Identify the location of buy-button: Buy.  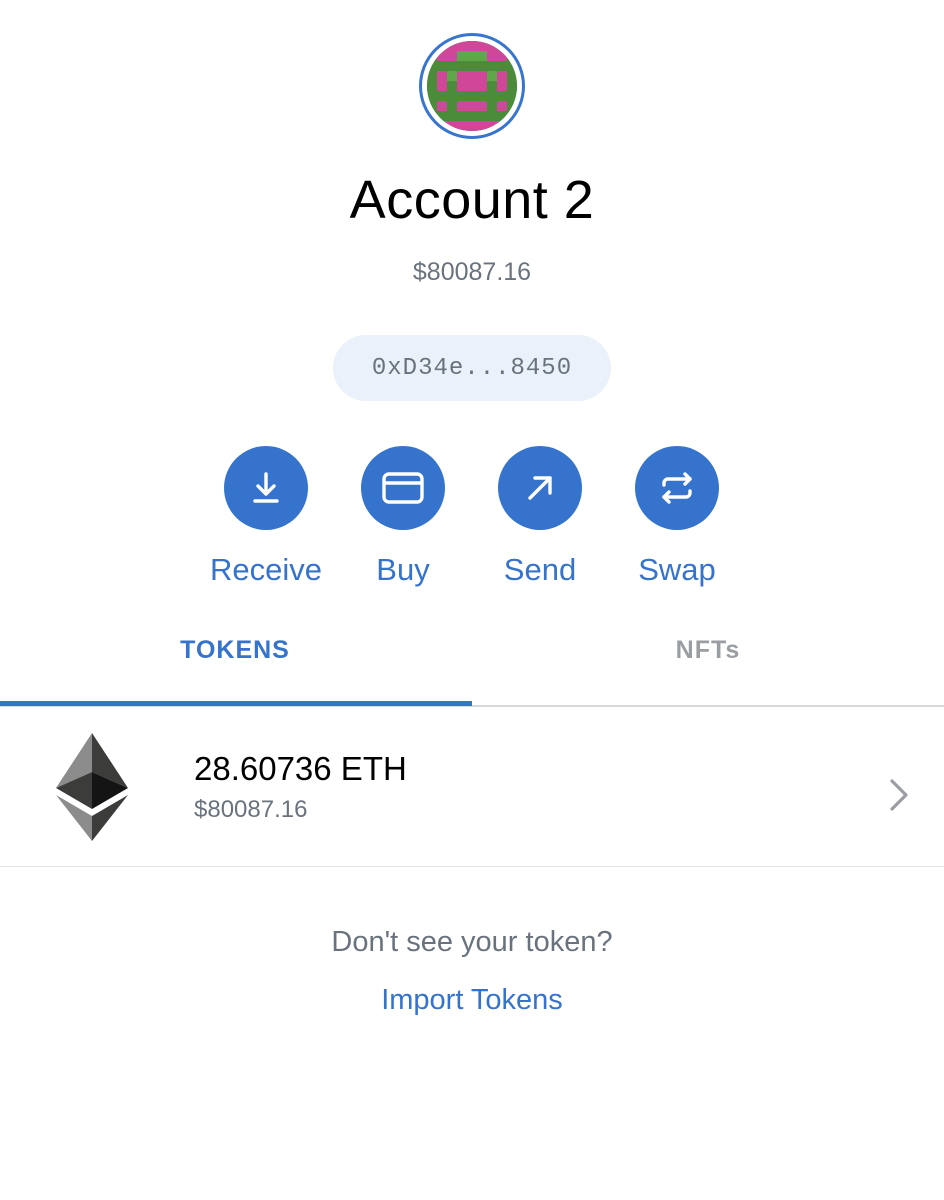
(403, 518).